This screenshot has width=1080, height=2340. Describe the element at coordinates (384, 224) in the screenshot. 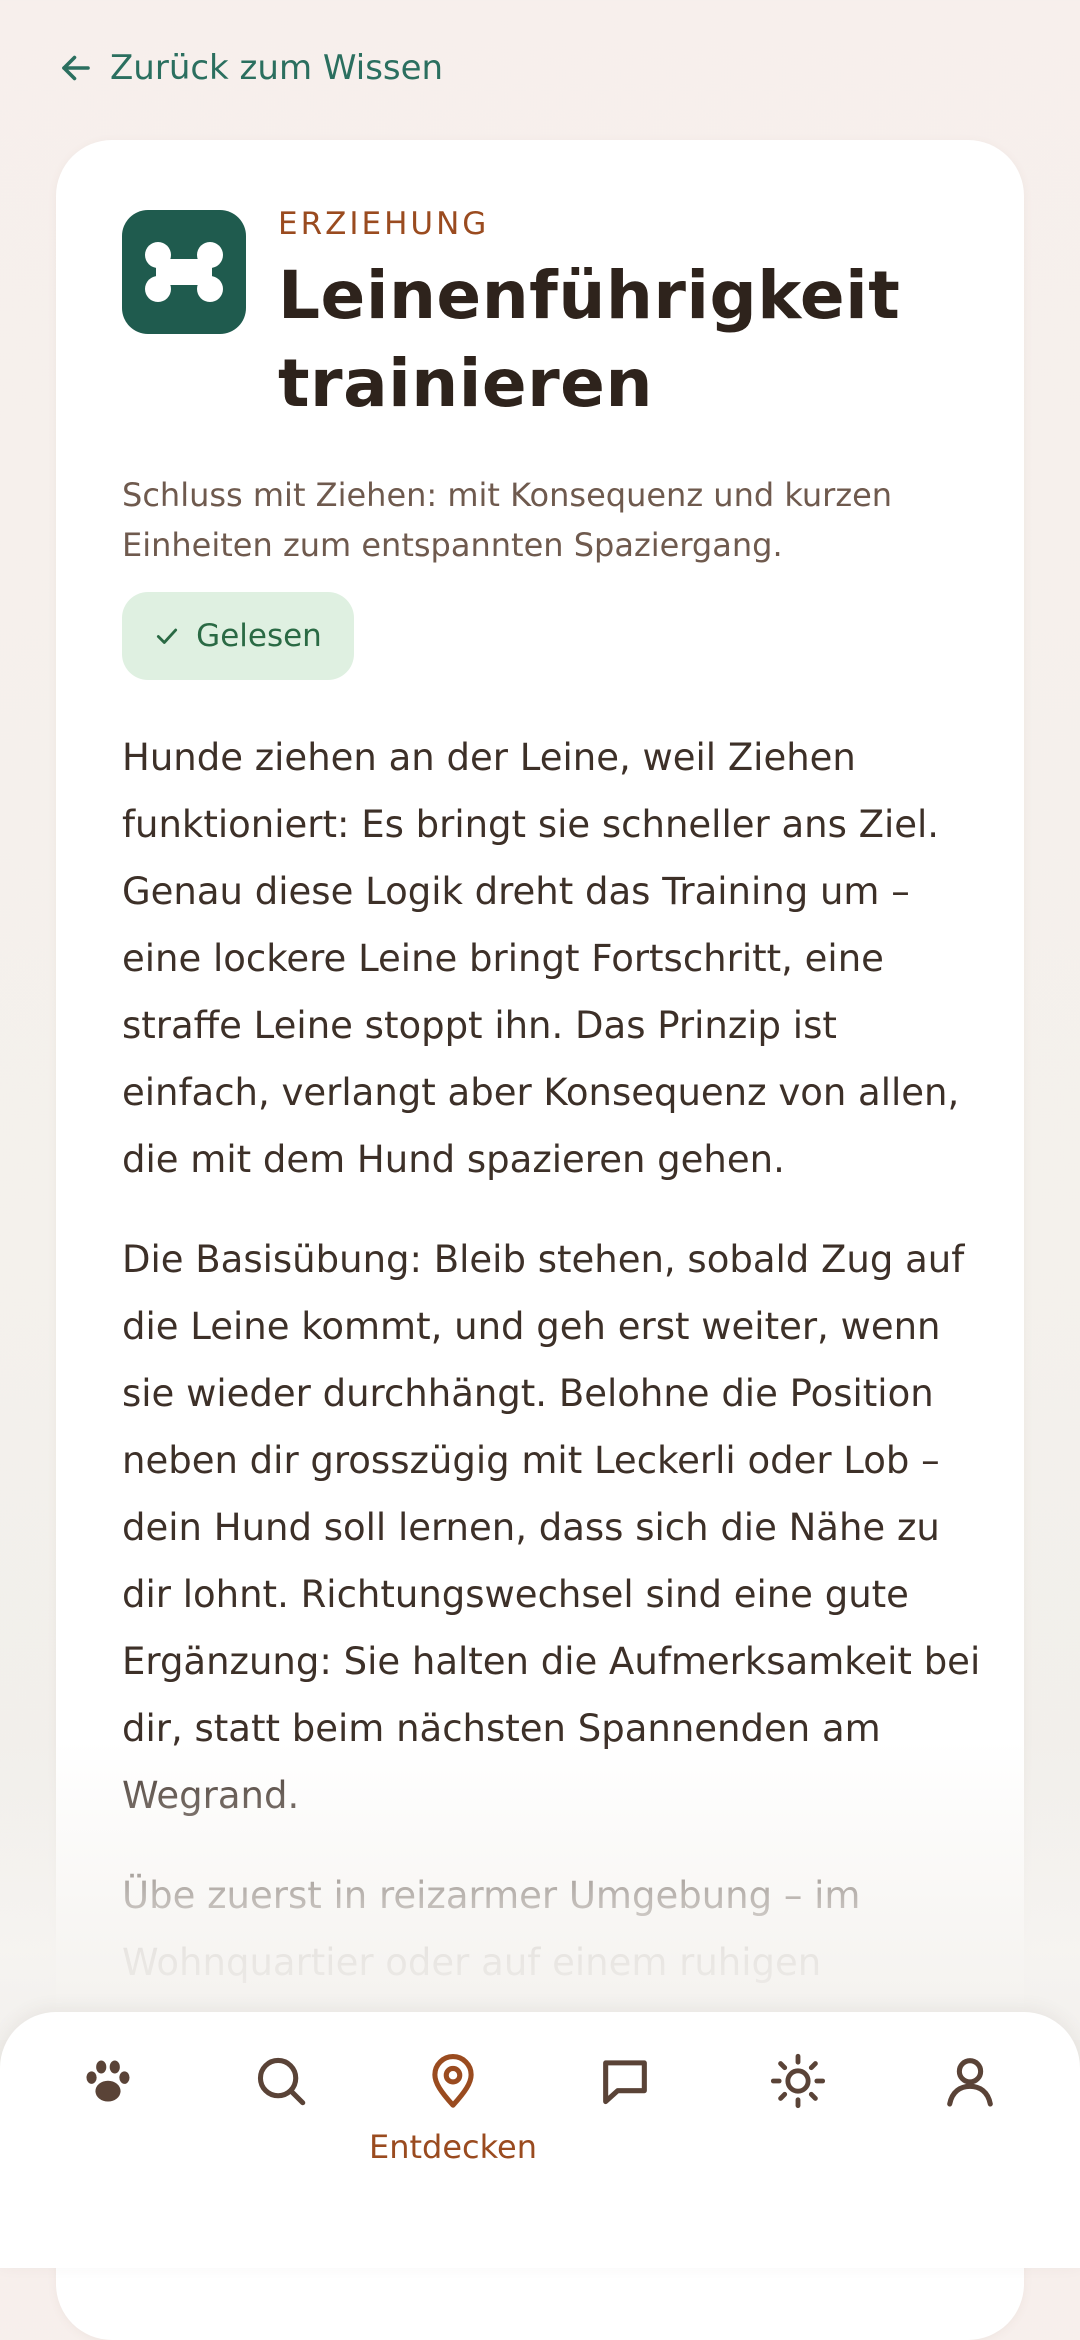

I see `article-category: ERZIEHUNG` at that location.